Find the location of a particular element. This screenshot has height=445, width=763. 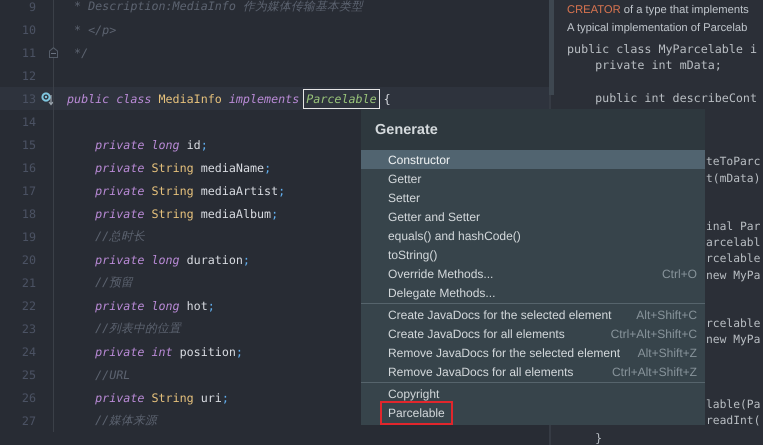

code-comment: * Description:MediaInfo 作为媒体传输基本类型 is located at coordinates (218, 6).